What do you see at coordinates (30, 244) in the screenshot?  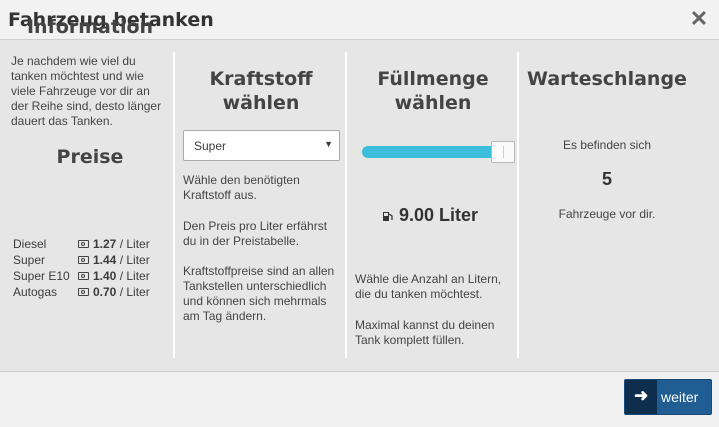 I see `fuel-name: Diesel` at bounding box center [30, 244].